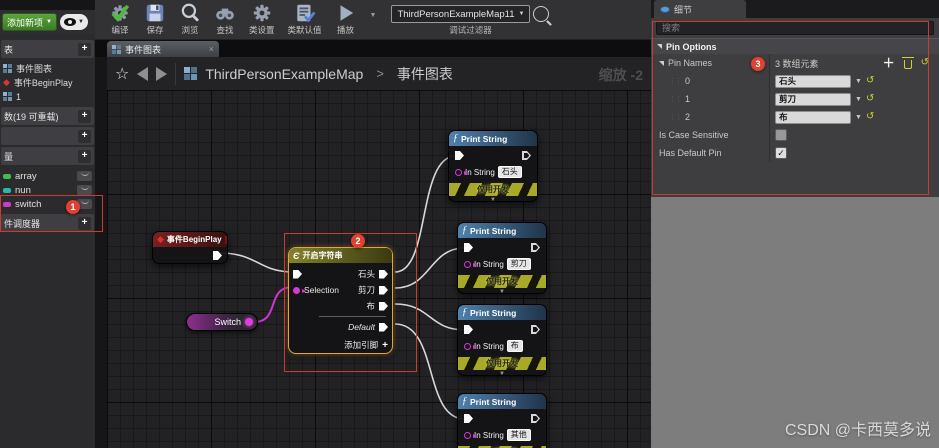 This screenshot has width=939, height=448. Describe the element at coordinates (502, 341) in the screenshot. I see `node-print-string-3: ƒ Print String In String 布 仅用开发 ▼` at that location.